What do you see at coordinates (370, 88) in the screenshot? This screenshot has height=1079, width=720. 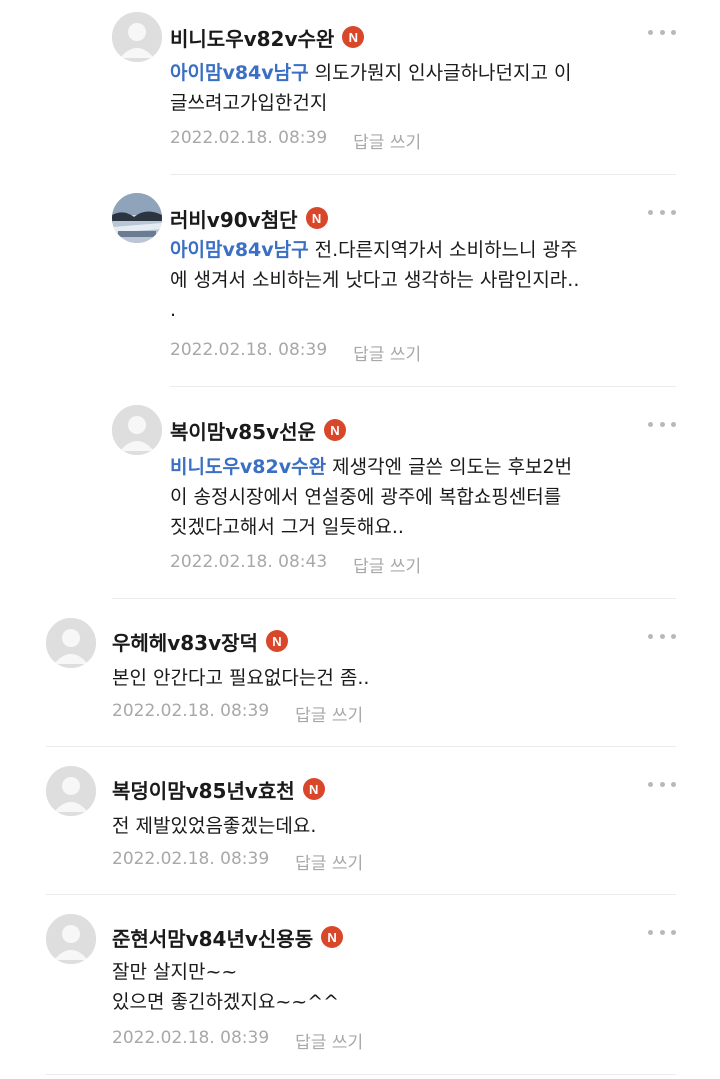 I see `comment-text: 아이맘v84v남구 의도가뭔지 인사글하나던지고 이 글쓰려고가입한건지` at bounding box center [370, 88].